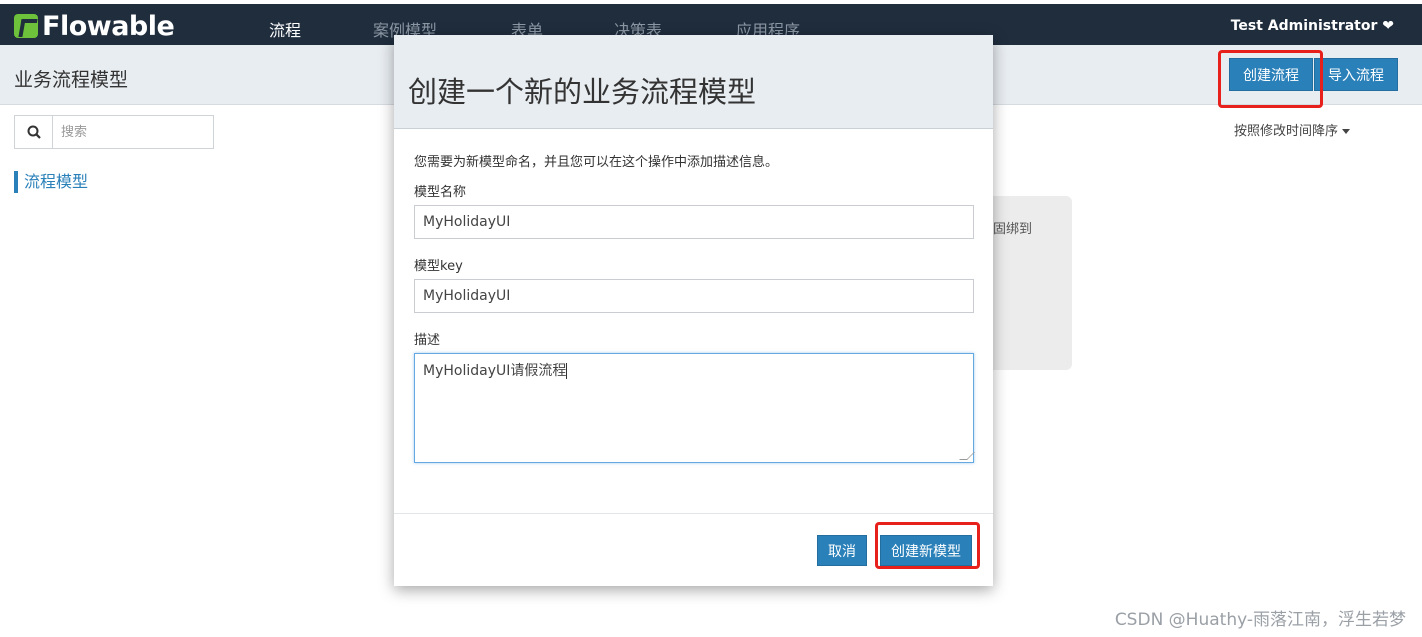  Describe the element at coordinates (694, 408) in the screenshot. I see `description-textarea: MyHolidayUI请假流程` at that location.